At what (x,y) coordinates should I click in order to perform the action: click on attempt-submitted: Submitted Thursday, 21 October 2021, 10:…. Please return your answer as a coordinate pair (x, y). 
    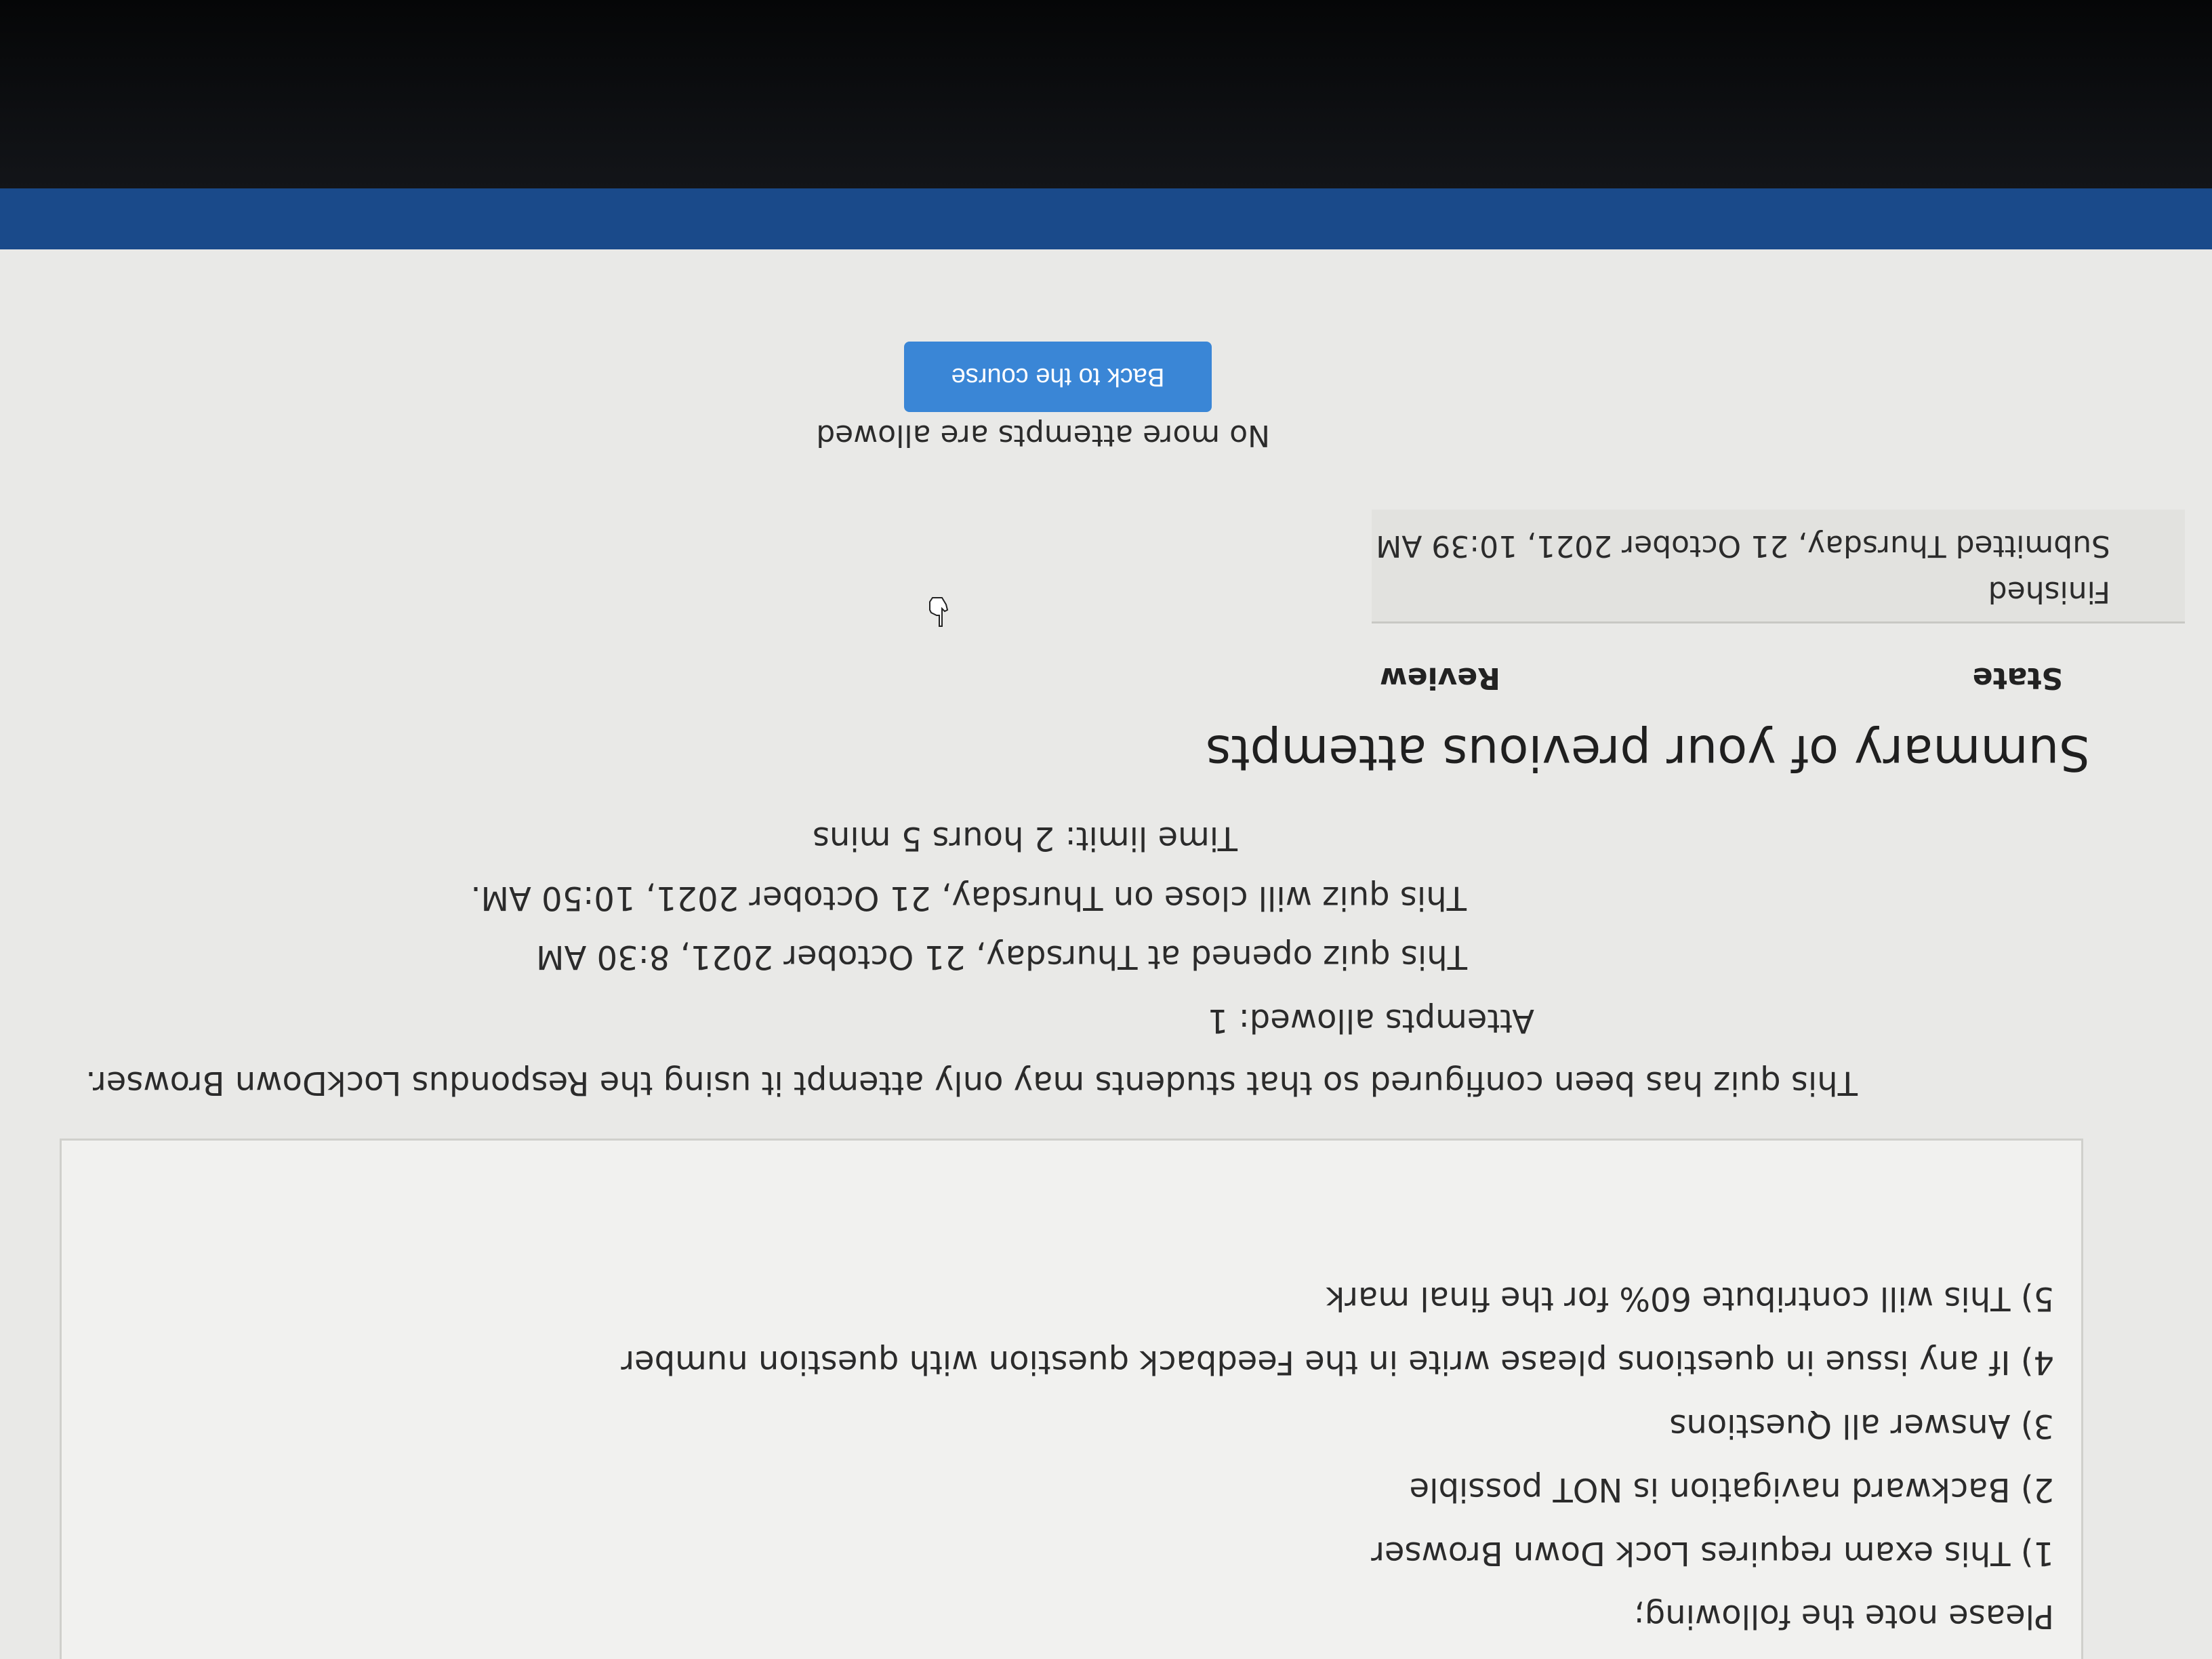
    Looking at the image, I should click on (1743, 546).